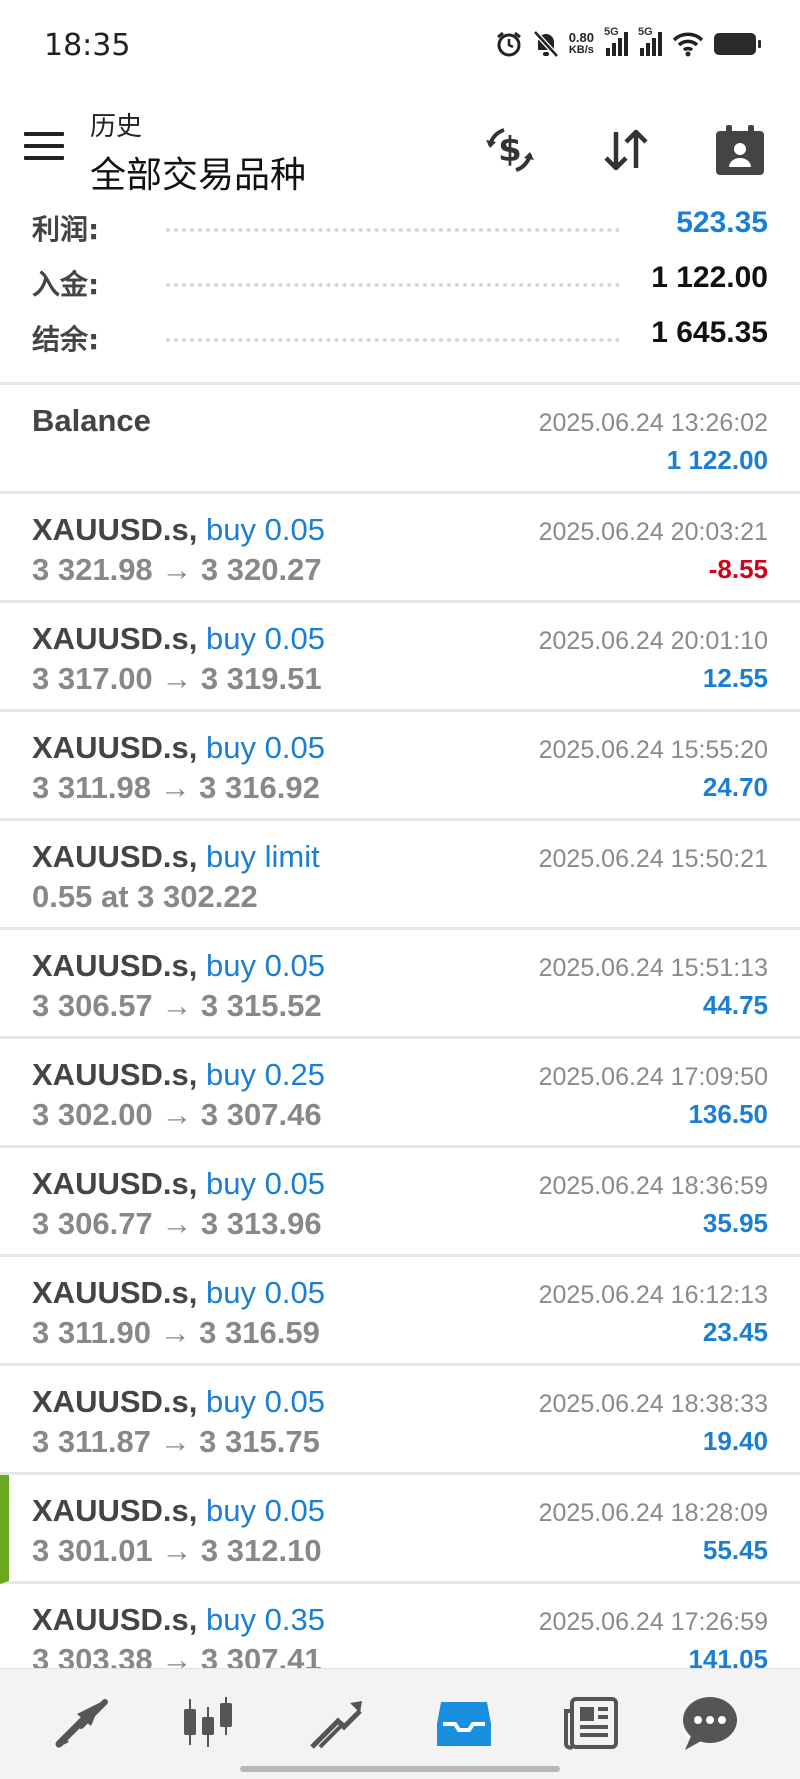 The width and height of the screenshot is (800, 1779). I want to click on deal-time: 2025.06.24 15:55:20, so click(653, 750).